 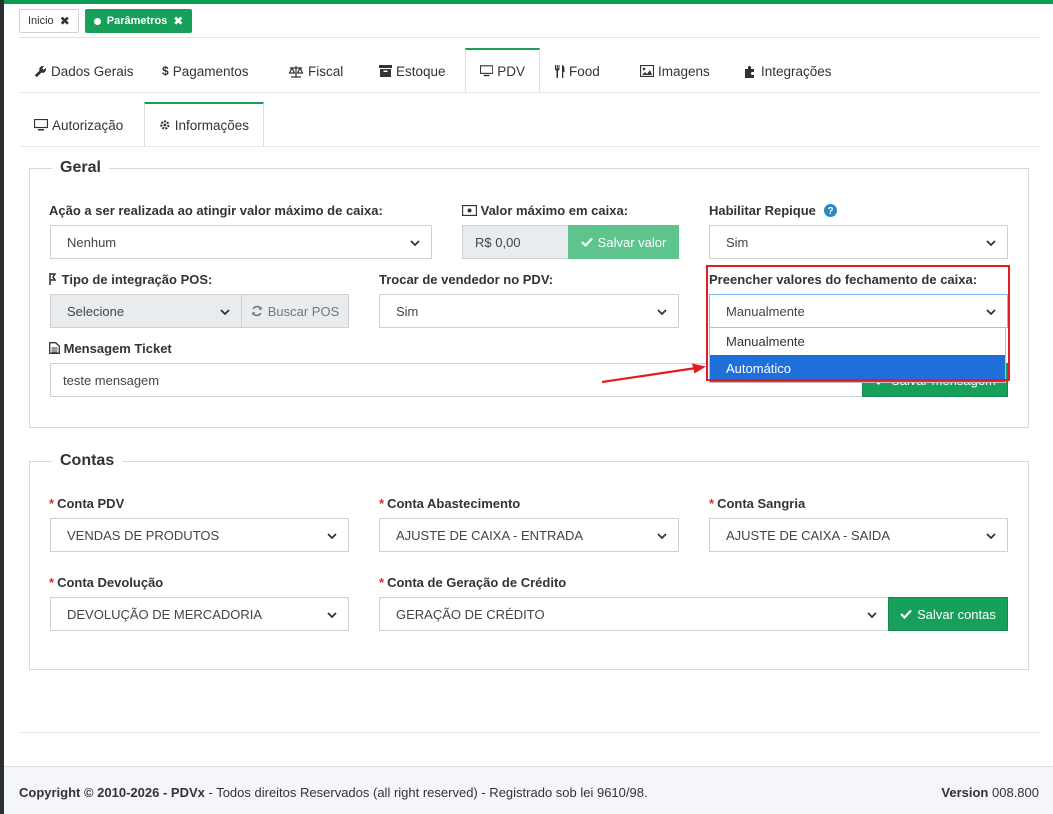 I want to click on conta-pdv-select: VENDAS DE PRODUTOS, so click(x=199, y=535).